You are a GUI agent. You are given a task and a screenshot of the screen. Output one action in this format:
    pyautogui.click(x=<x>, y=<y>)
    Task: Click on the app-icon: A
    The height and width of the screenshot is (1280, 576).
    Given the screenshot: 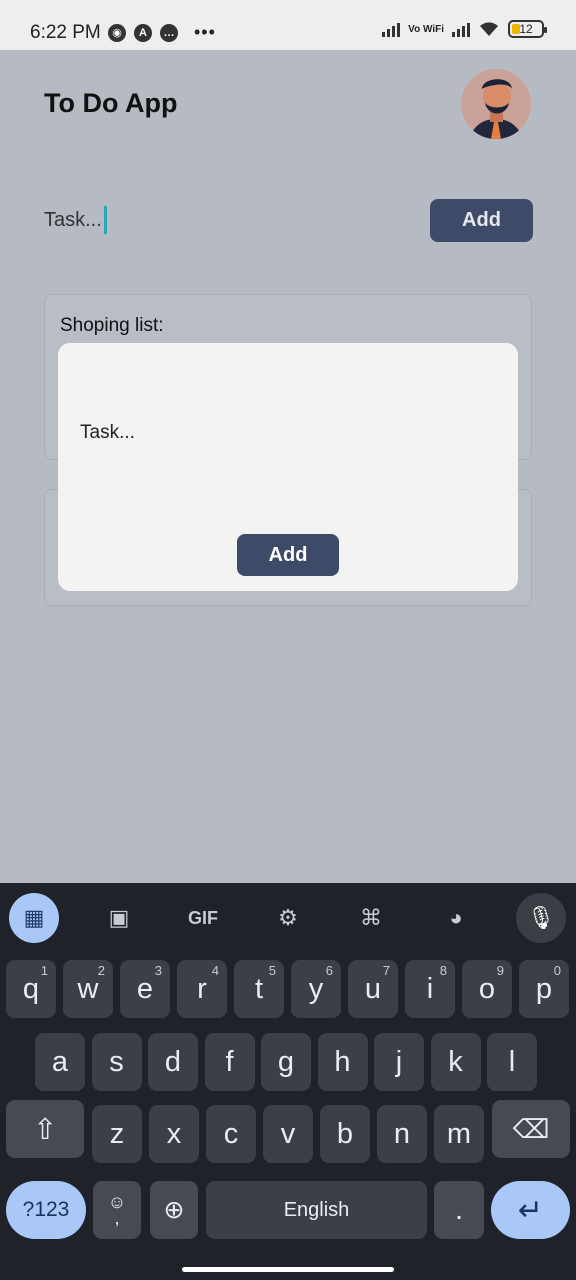 What is the action you would take?
    pyautogui.click(x=143, y=32)
    